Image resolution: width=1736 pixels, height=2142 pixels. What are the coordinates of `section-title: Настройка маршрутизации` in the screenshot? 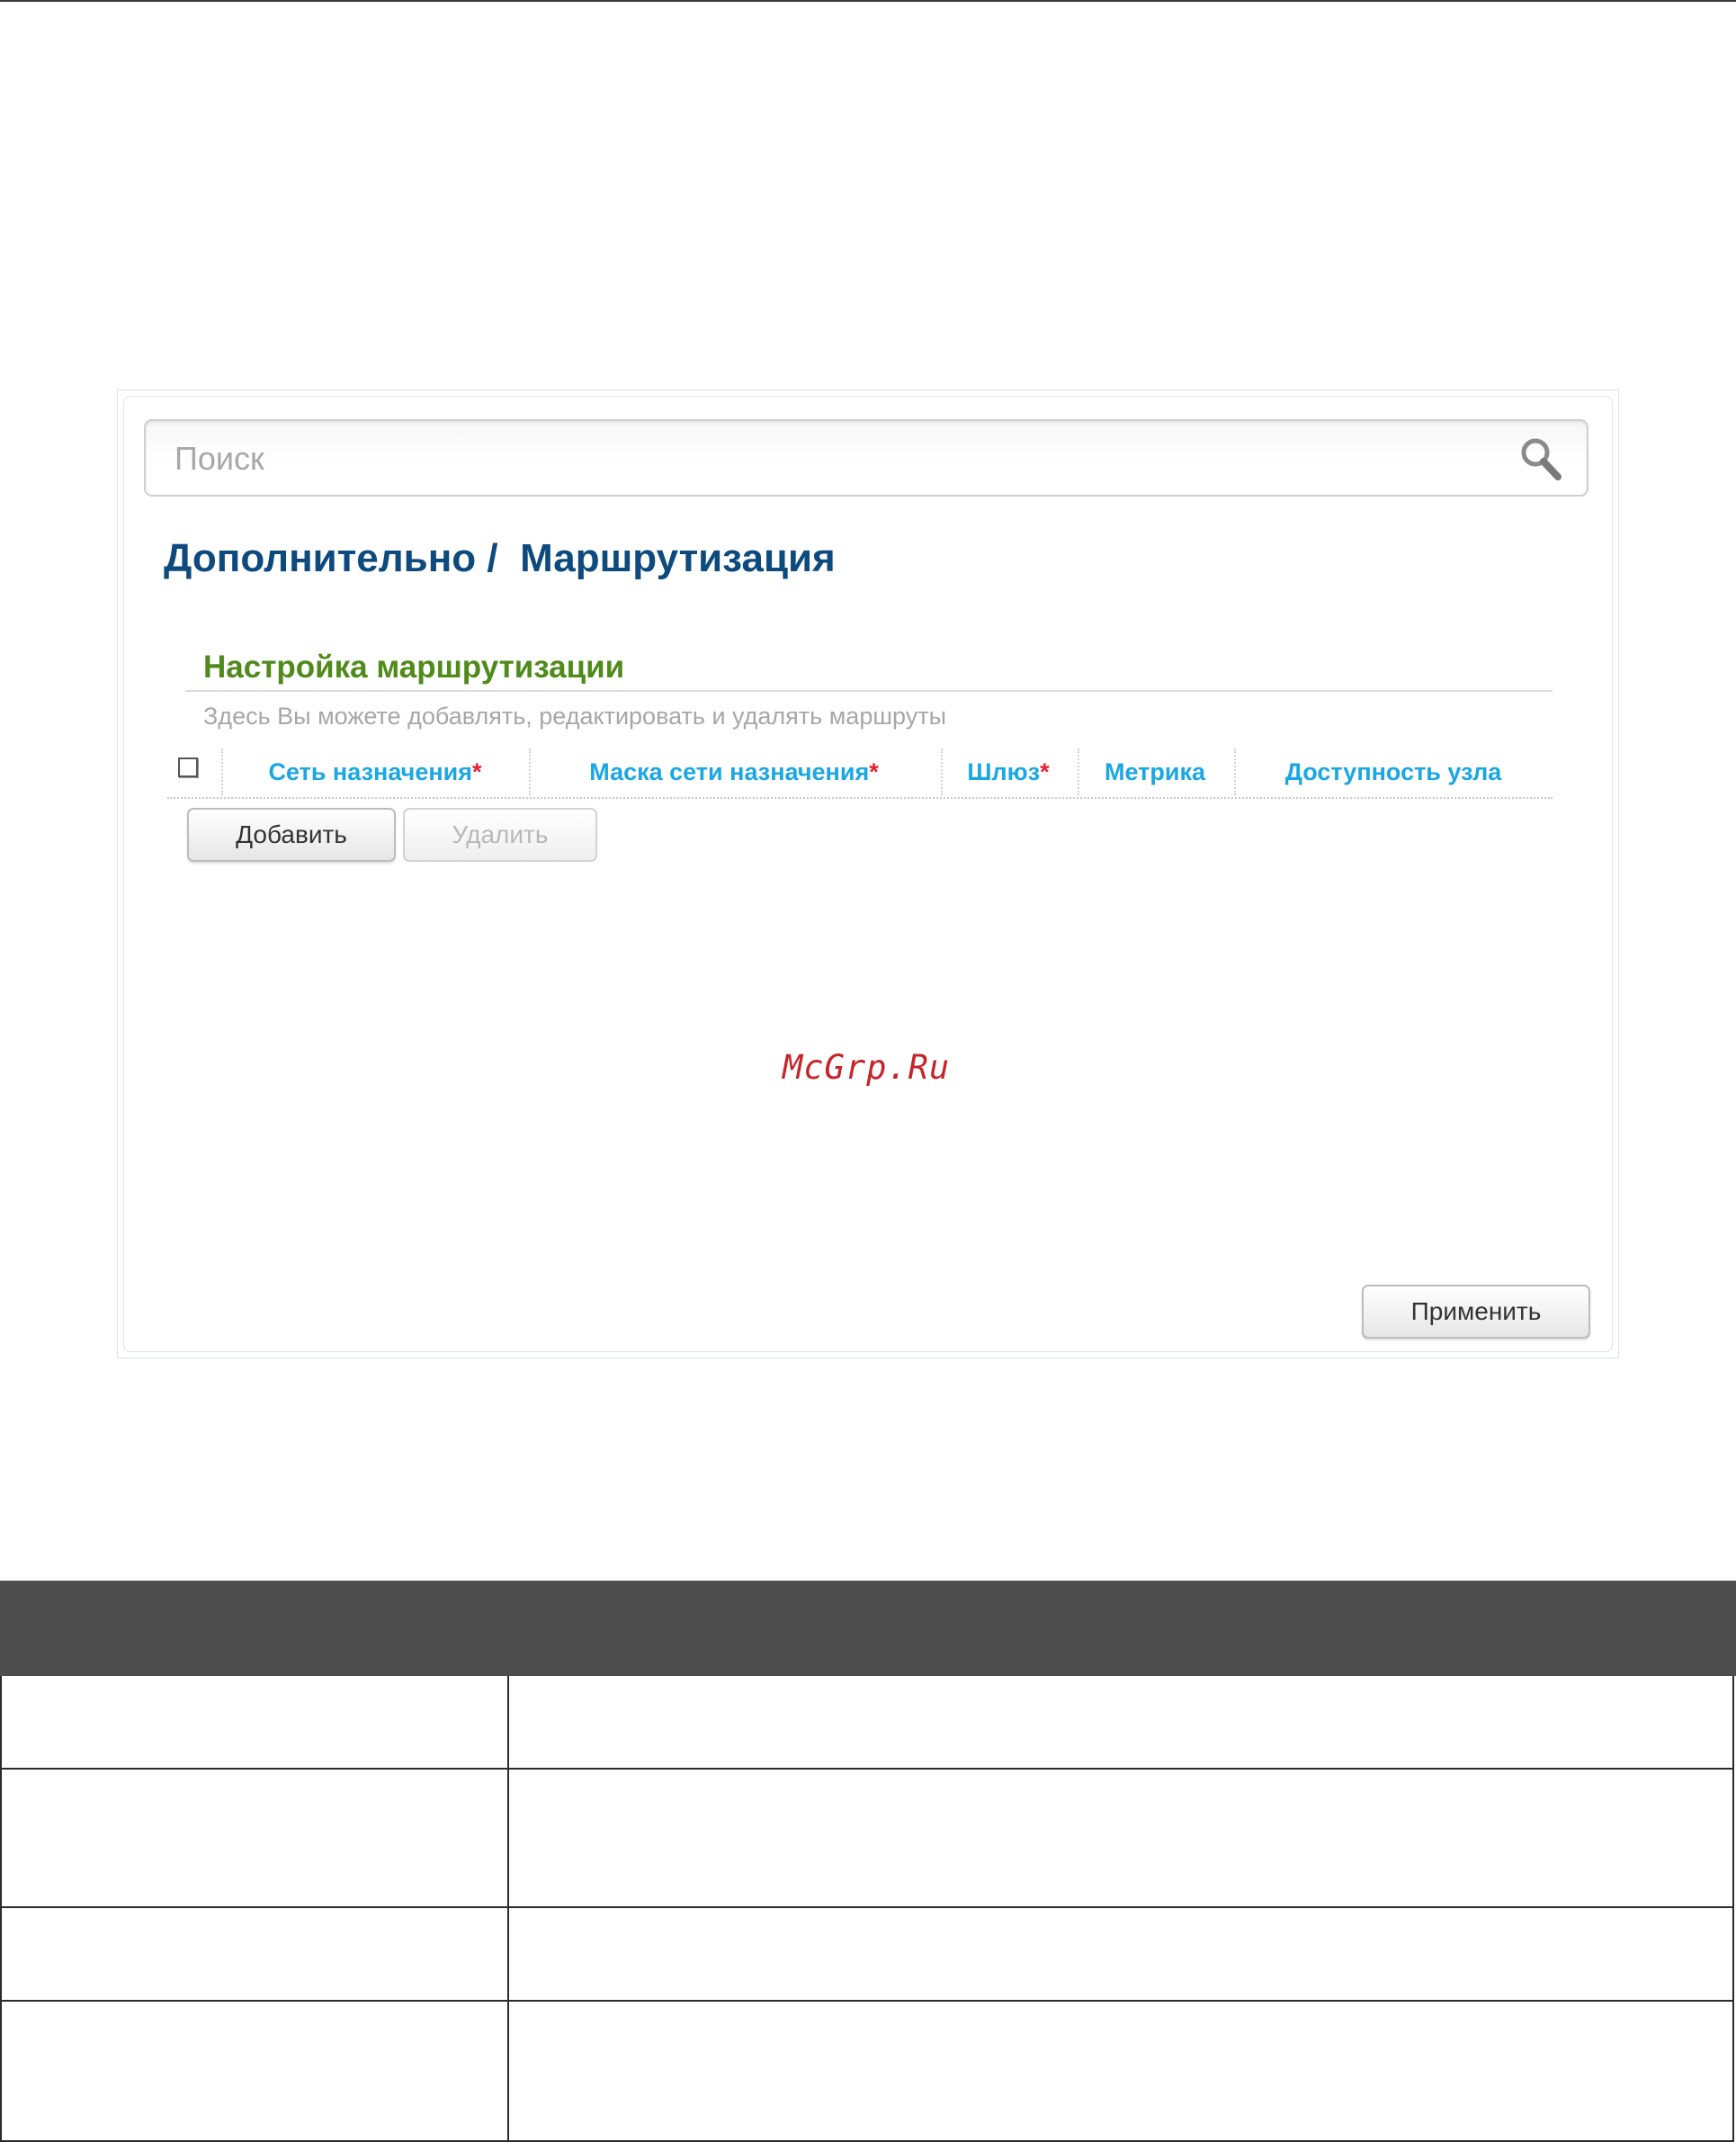 It's located at (414, 667).